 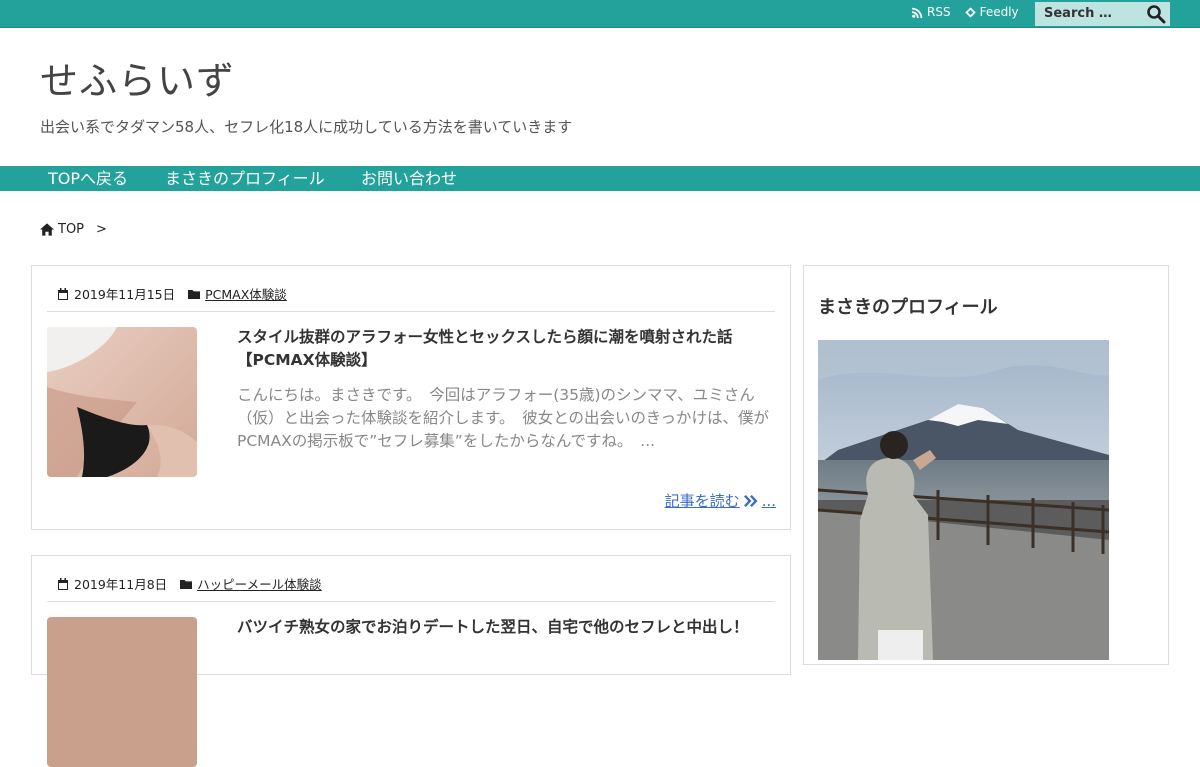 What do you see at coordinates (88, 178) in the screenshot?
I see `nav-item-top: TOPへ戻る` at bounding box center [88, 178].